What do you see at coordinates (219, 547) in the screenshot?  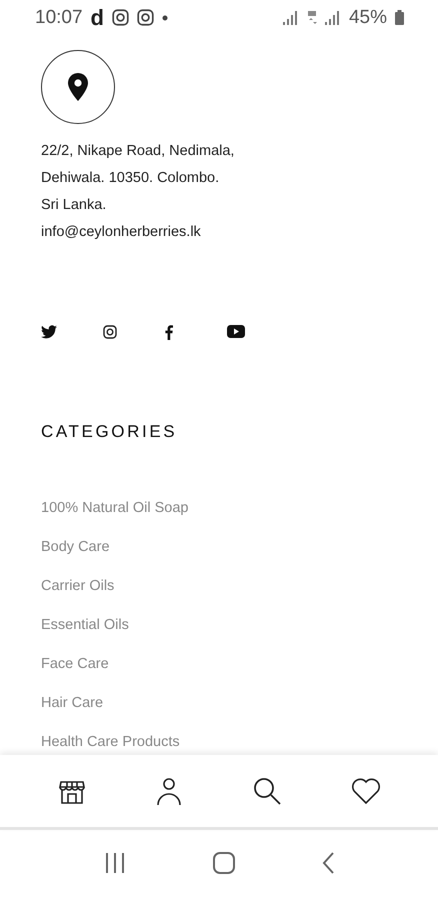 I see `category-link: Body Care` at bounding box center [219, 547].